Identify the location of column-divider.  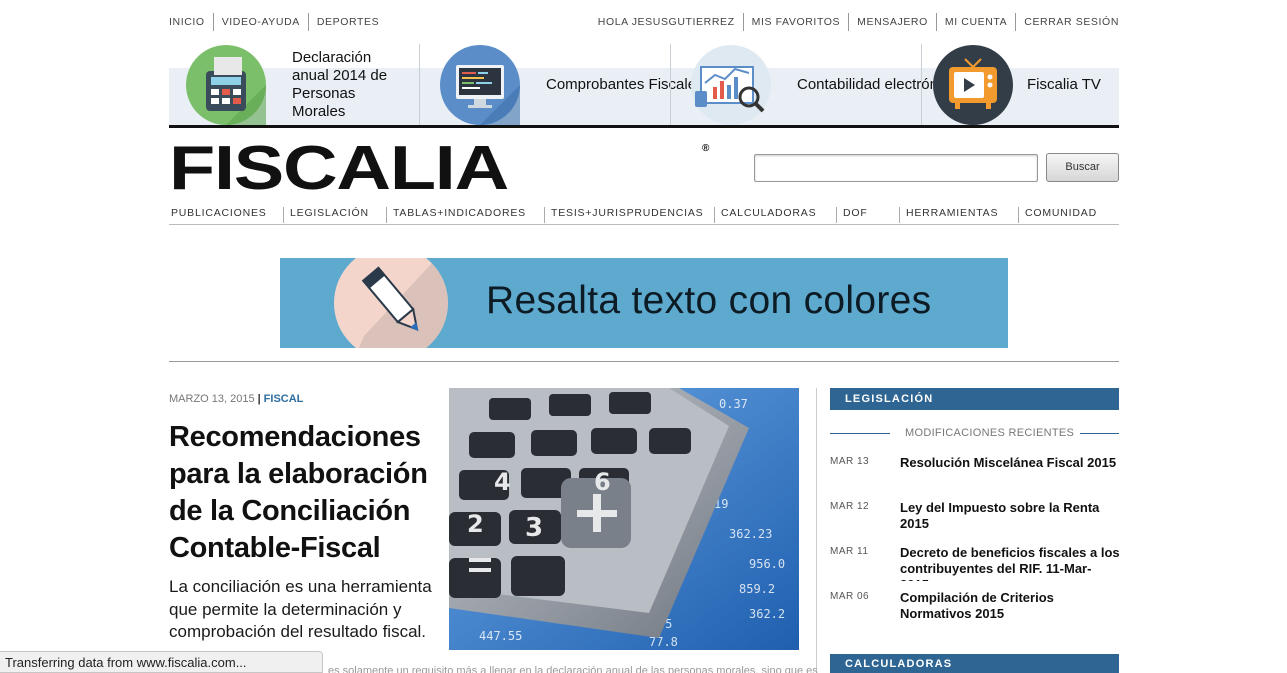
(816, 530).